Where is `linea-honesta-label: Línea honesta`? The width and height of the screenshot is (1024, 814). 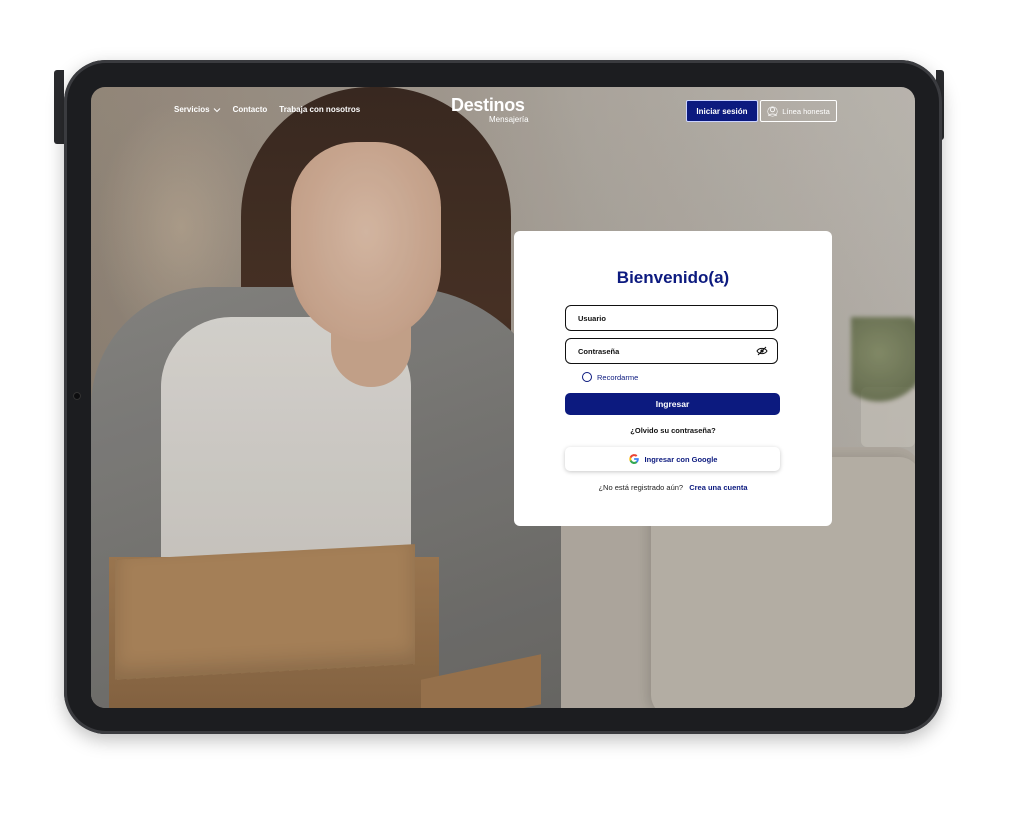 linea-honesta-label: Línea honesta is located at coordinates (806, 111).